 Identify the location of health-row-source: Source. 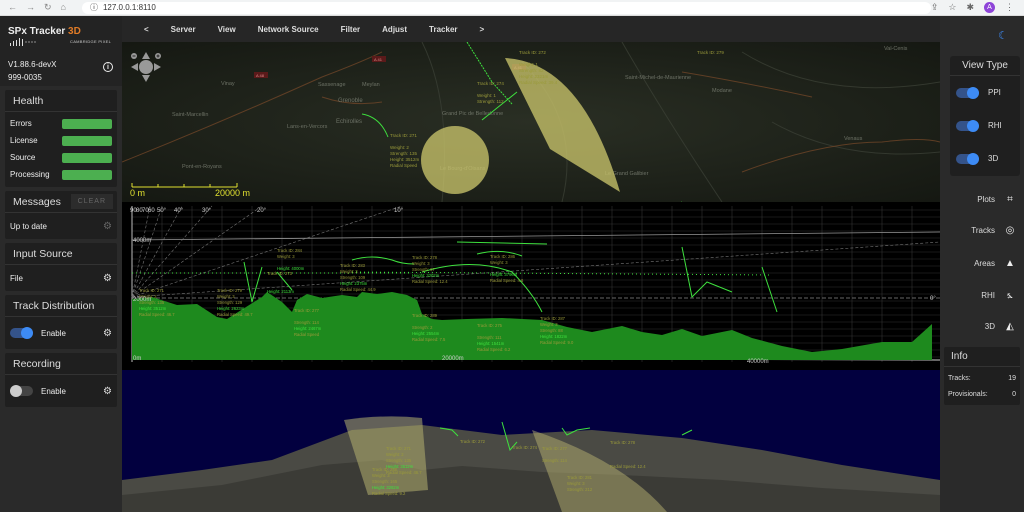
(61, 157).